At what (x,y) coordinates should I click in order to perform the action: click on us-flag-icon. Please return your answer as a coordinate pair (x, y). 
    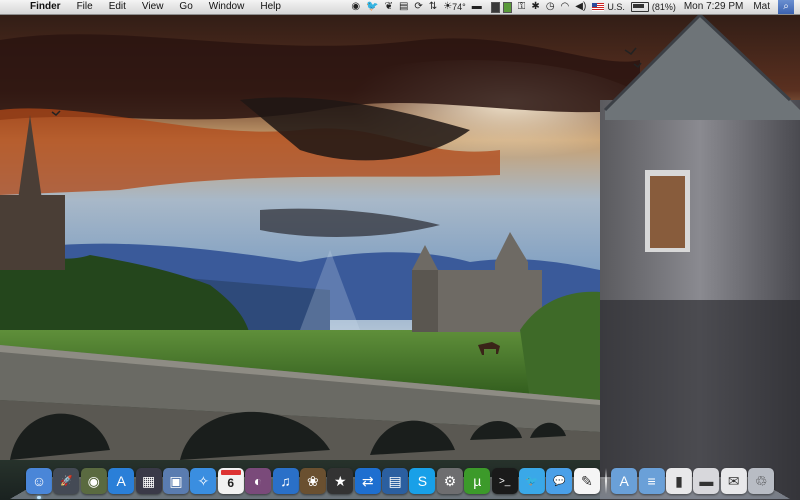
    Looking at the image, I should click on (598, 7).